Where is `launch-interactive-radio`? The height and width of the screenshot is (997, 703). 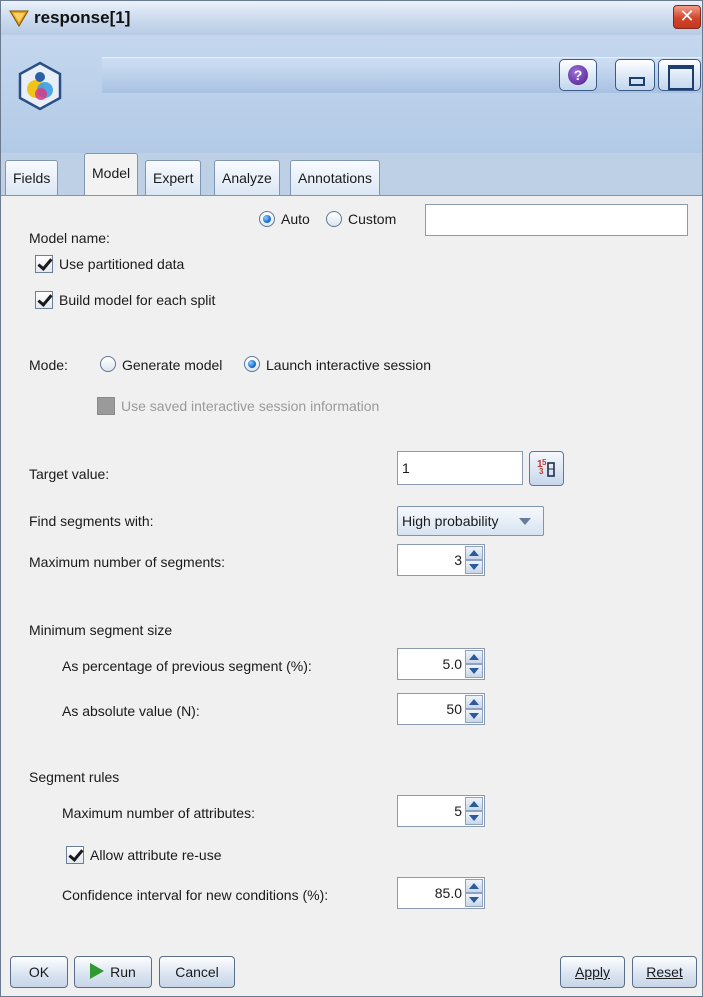
launch-interactive-radio is located at coordinates (252, 364).